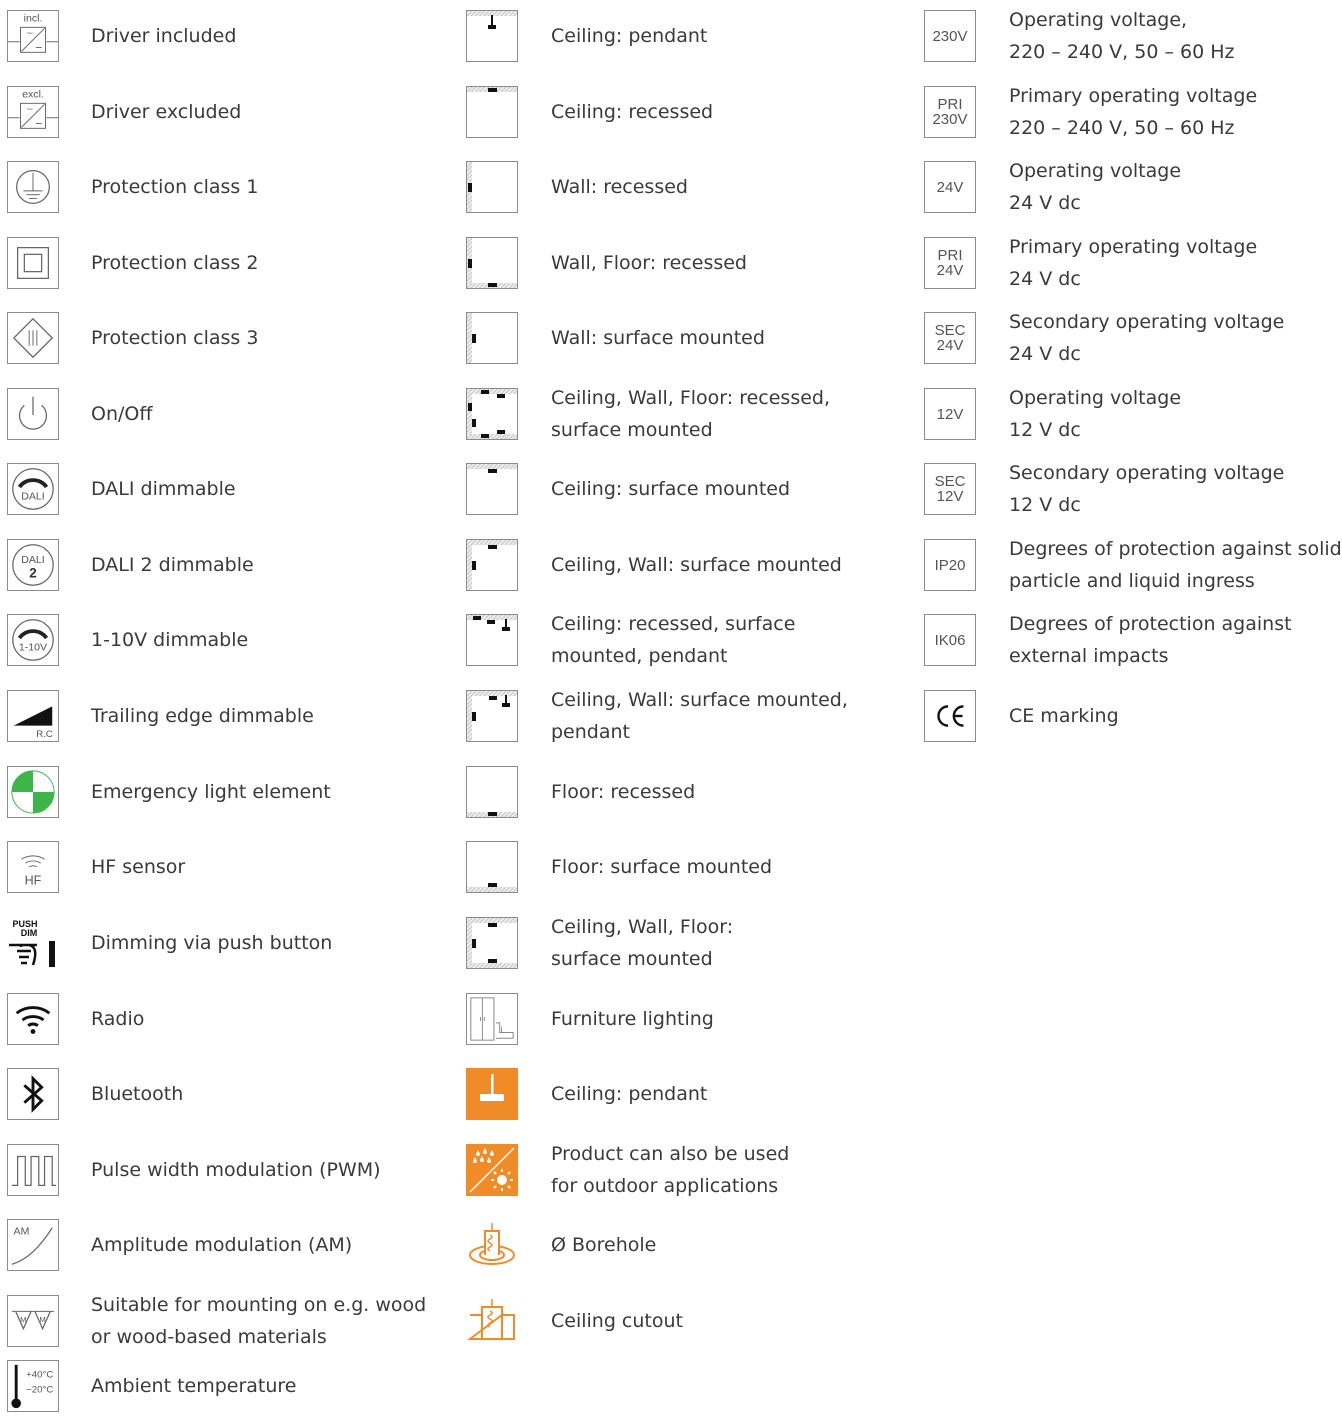 The width and height of the screenshot is (1342, 1418). What do you see at coordinates (950, 414) in the screenshot?
I see `voltage-12v-icon: 12V` at bounding box center [950, 414].